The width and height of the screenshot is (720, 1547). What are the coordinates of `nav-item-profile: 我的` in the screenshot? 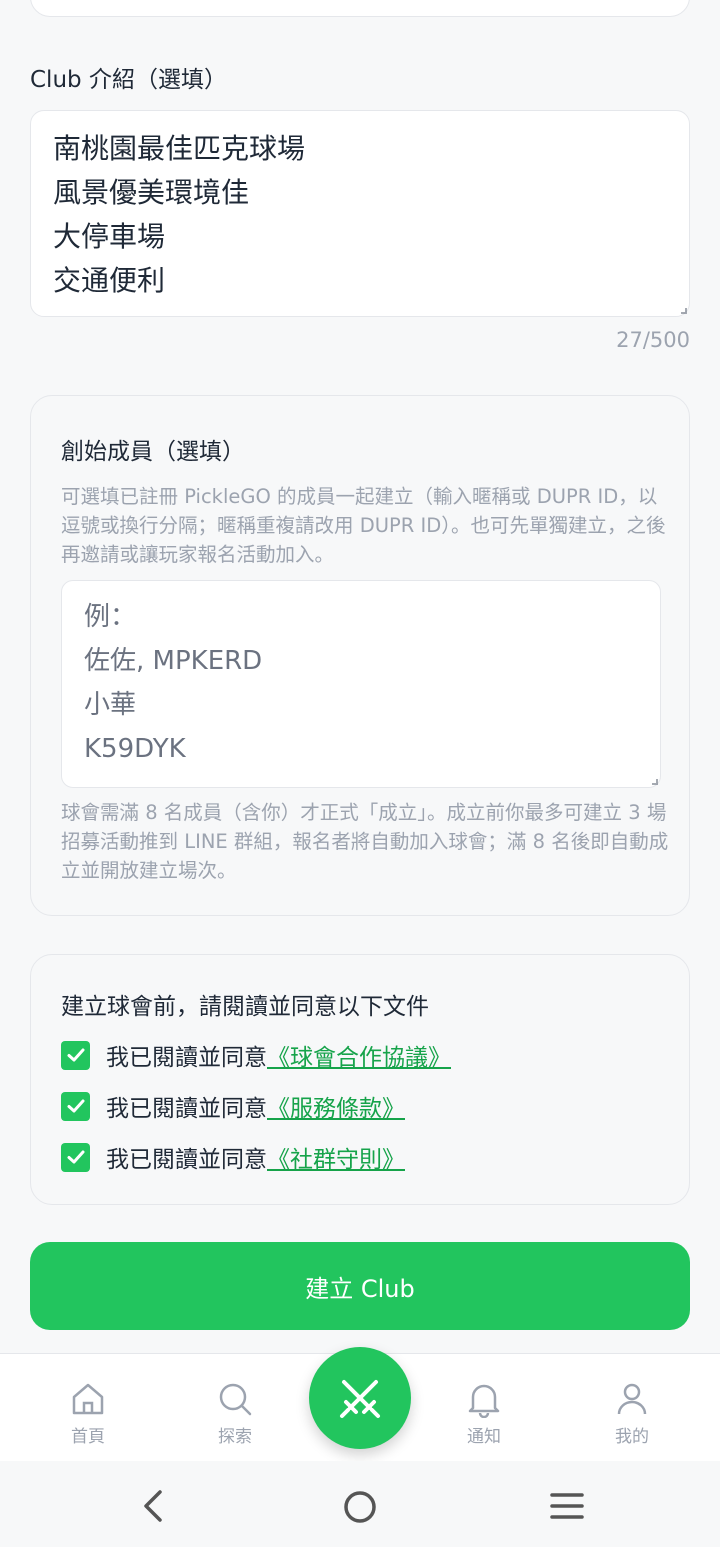 It's located at (632, 1413).